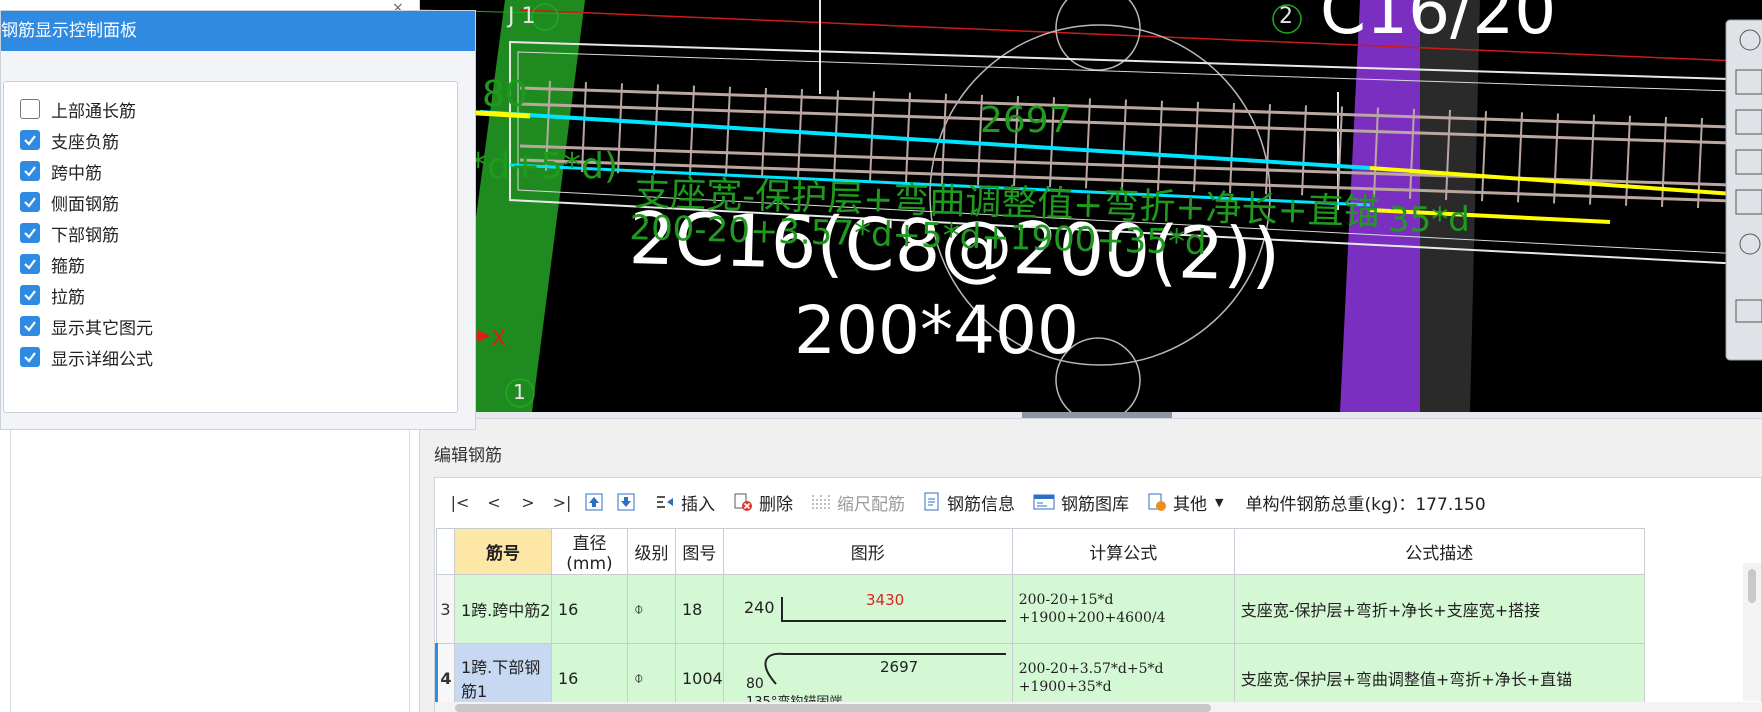 This screenshot has width=1762, height=712. What do you see at coordinates (1190, 504) in the screenshot?
I see `other-label: 其他` at bounding box center [1190, 504].